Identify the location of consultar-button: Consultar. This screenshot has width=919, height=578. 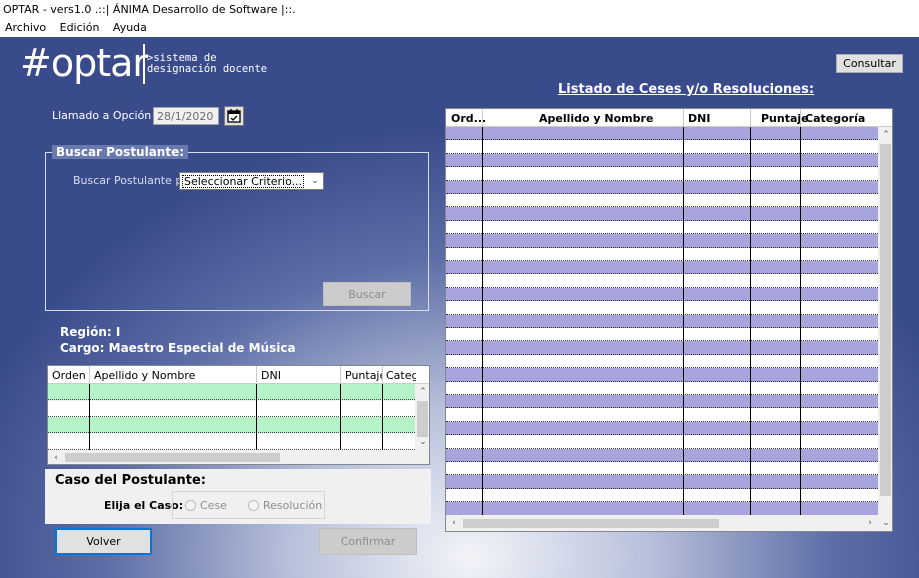
(869, 63).